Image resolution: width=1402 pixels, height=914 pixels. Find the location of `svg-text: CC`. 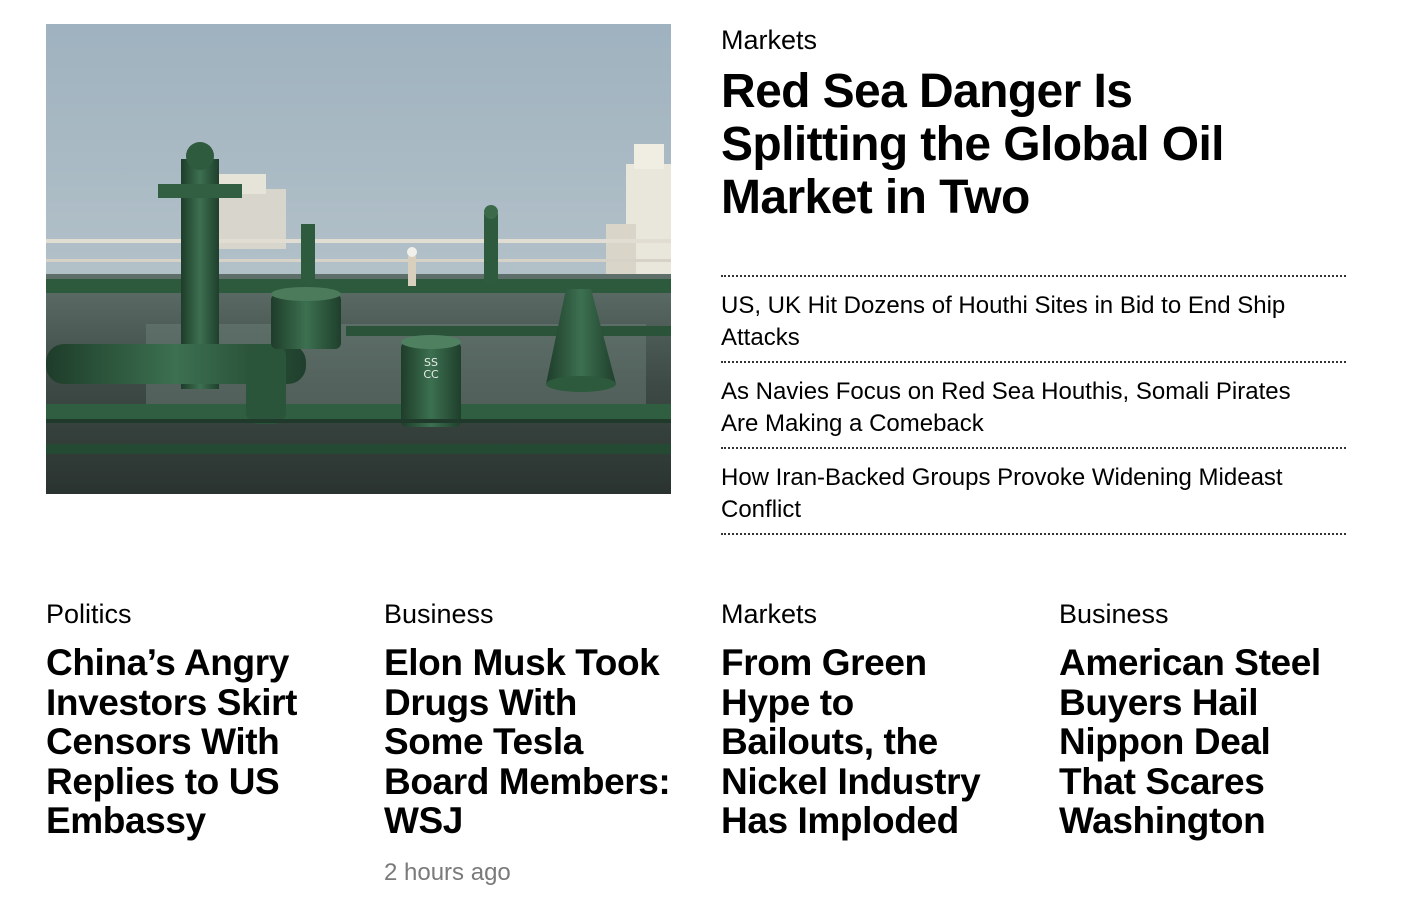

svg-text: CC is located at coordinates (431, 374).